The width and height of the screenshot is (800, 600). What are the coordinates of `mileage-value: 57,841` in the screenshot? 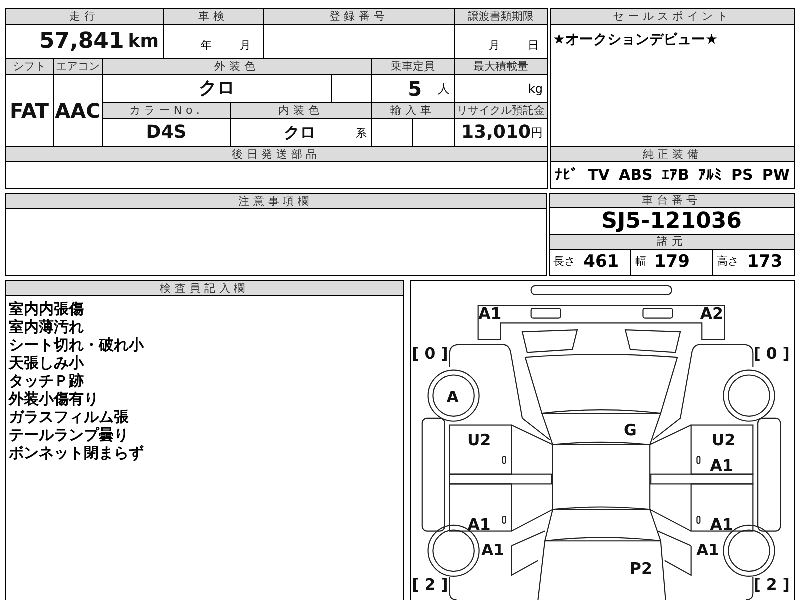 It's located at (81, 42).